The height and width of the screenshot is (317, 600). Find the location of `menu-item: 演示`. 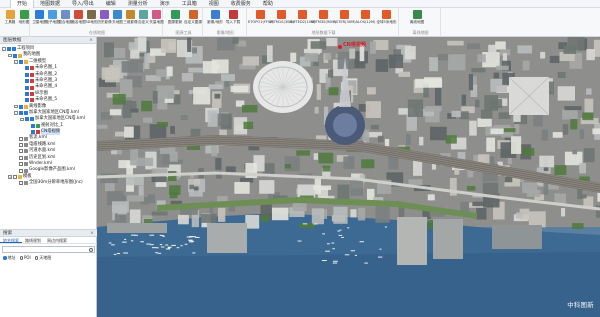

menu-item: 演示 is located at coordinates (165, 4).